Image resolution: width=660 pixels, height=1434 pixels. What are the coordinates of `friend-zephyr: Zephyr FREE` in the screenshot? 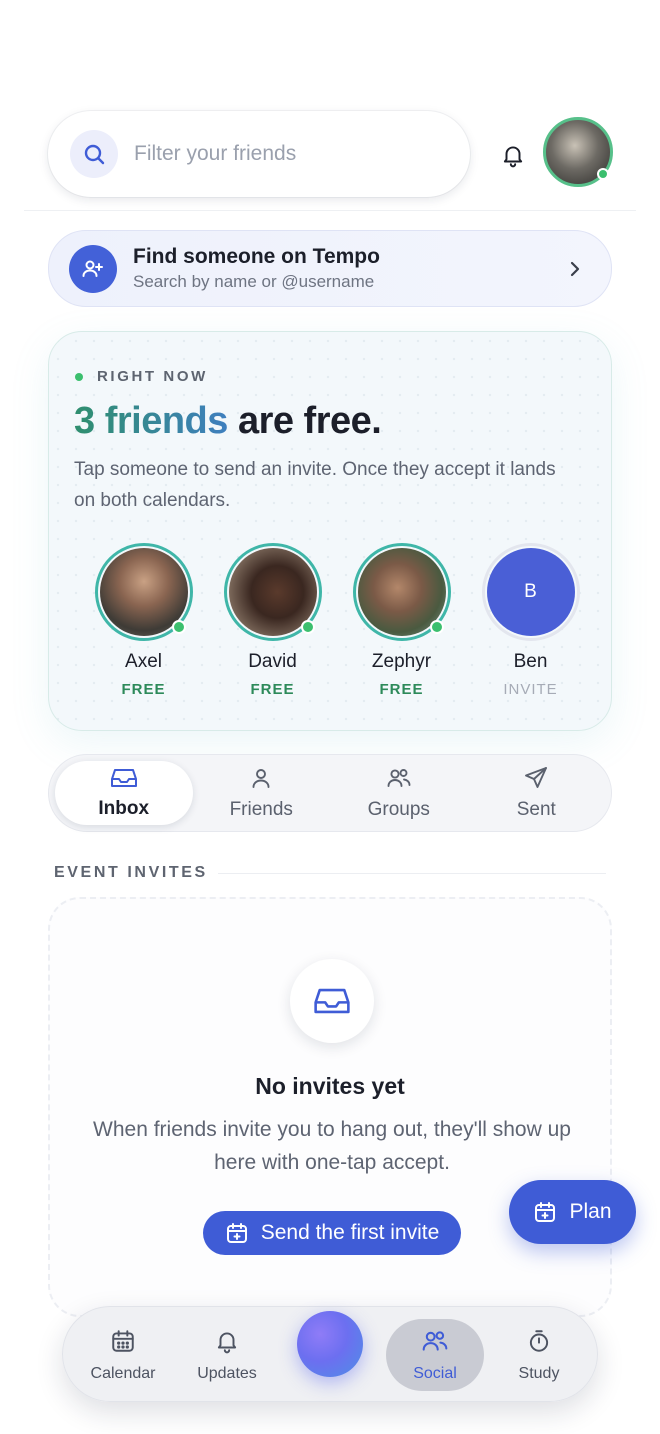 It's located at (401, 620).